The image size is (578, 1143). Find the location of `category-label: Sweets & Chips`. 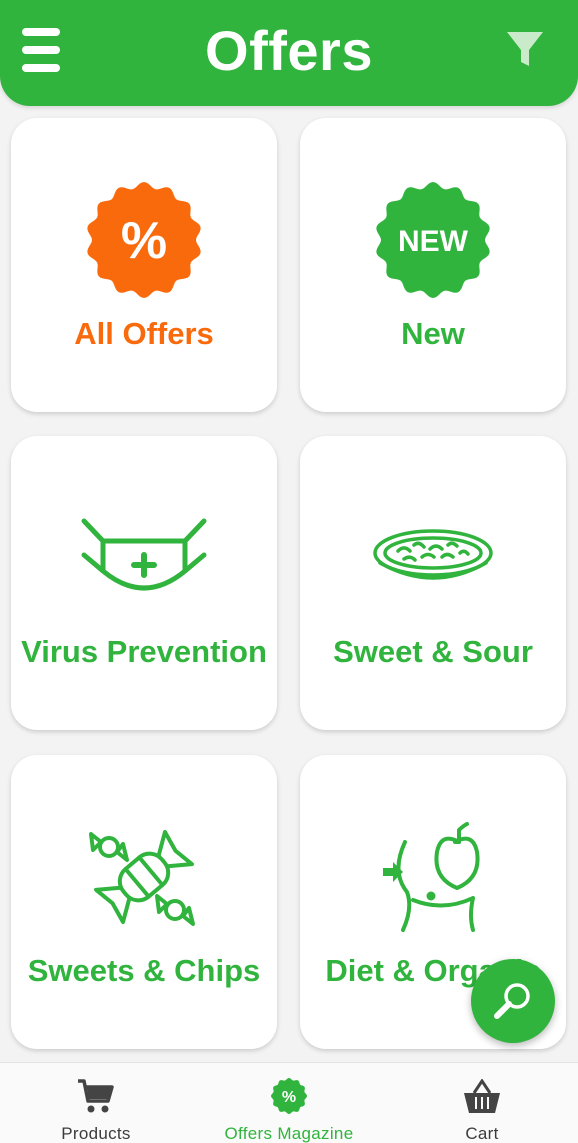

category-label: Sweets & Chips is located at coordinates (144, 970).